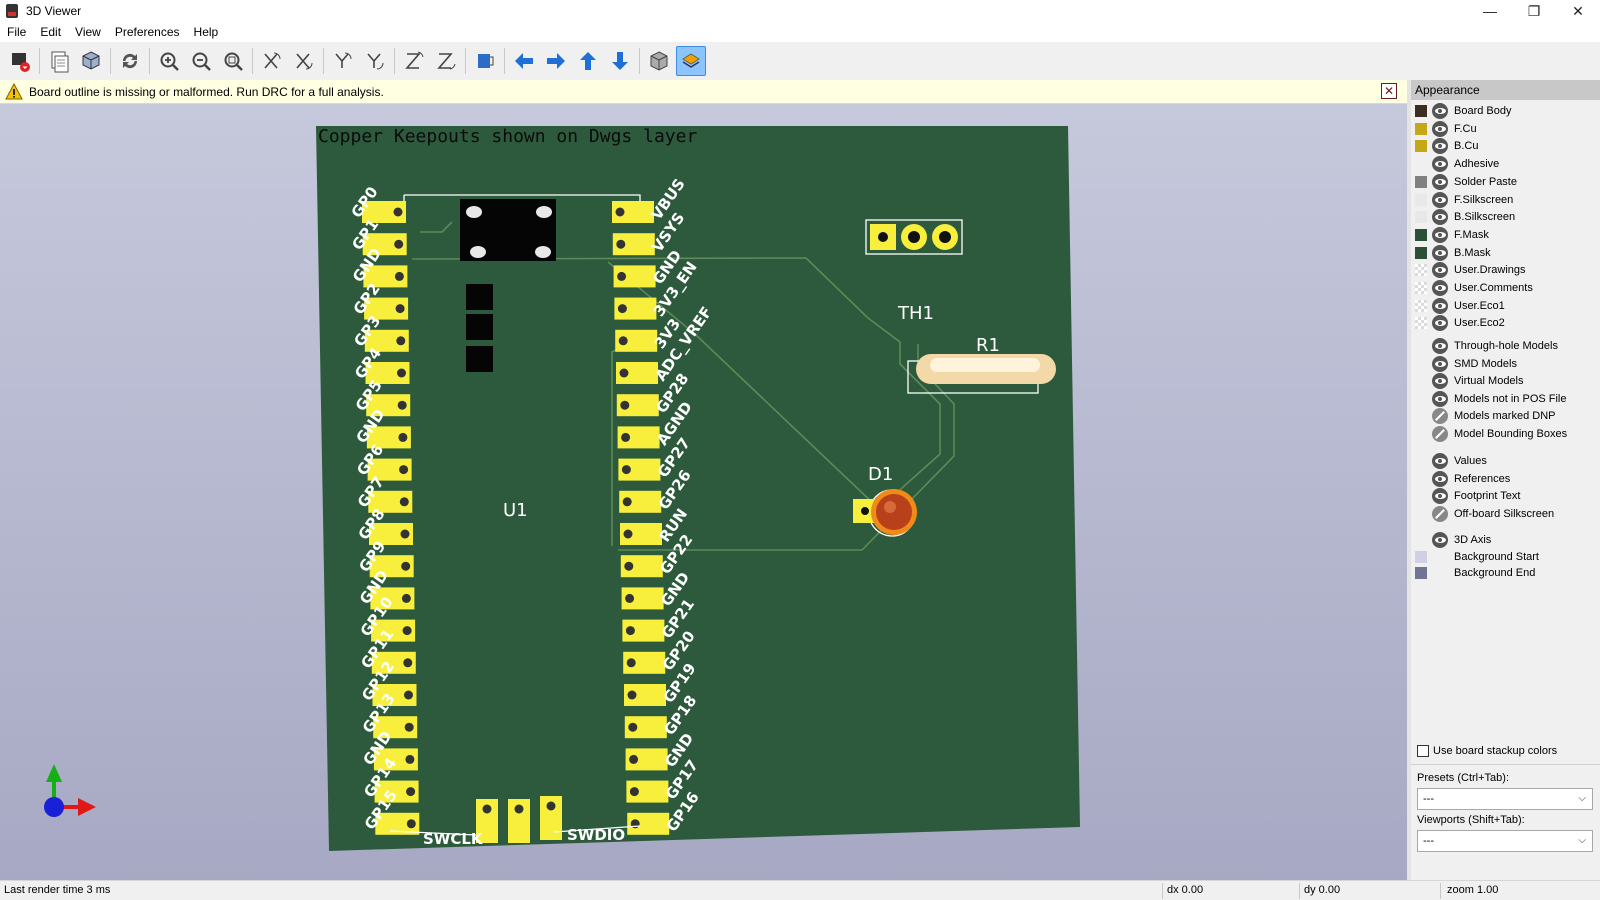 The width and height of the screenshot is (1600, 900). I want to click on rotate-x-ccw-button, so click(304, 61).